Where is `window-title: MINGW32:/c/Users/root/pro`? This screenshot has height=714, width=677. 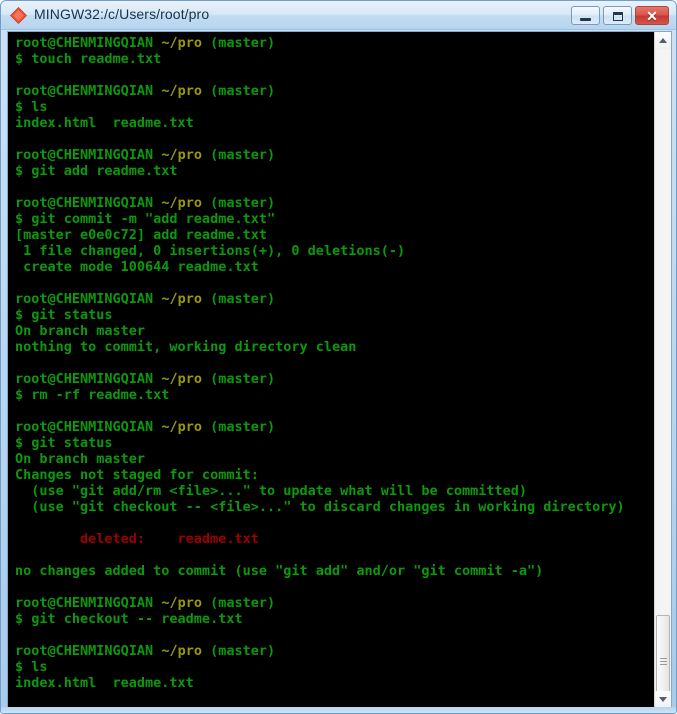
window-title: MINGW32:/c/Users/root/pro is located at coordinates (122, 14).